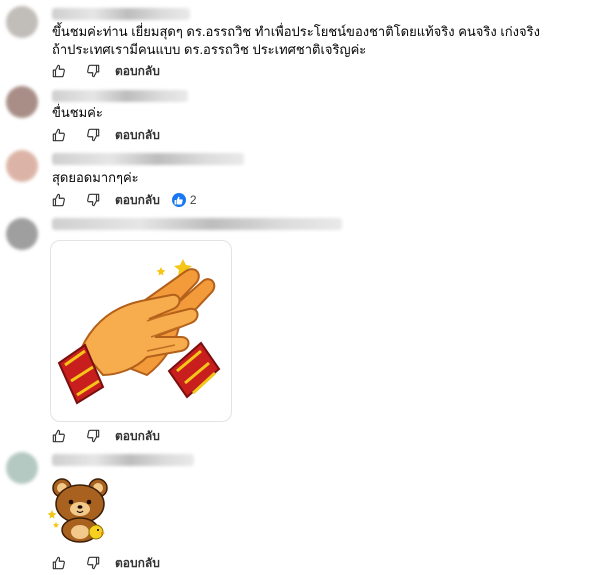 The width and height of the screenshot is (600, 575). What do you see at coordinates (77, 112) in the screenshot?
I see `comment-text: ขื่นชมค่ะ` at bounding box center [77, 112].